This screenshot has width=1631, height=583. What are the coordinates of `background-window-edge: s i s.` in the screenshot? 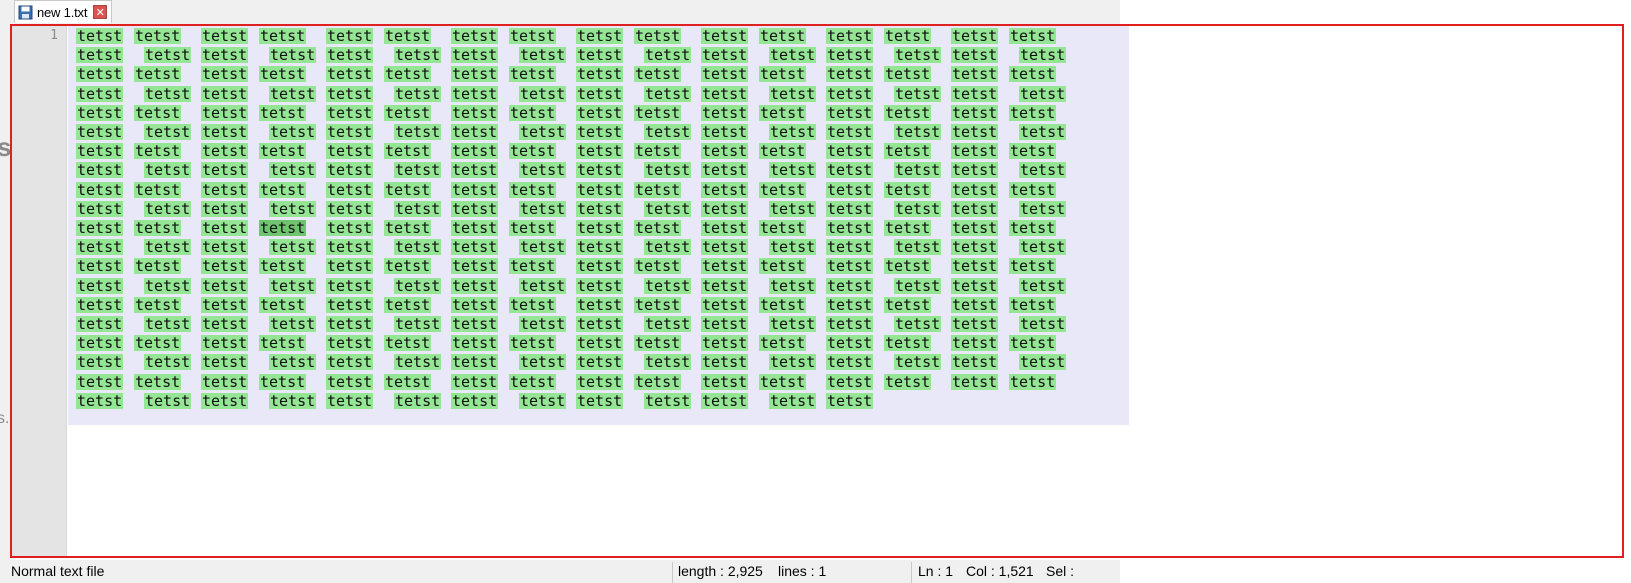 It's located at (5, 291).